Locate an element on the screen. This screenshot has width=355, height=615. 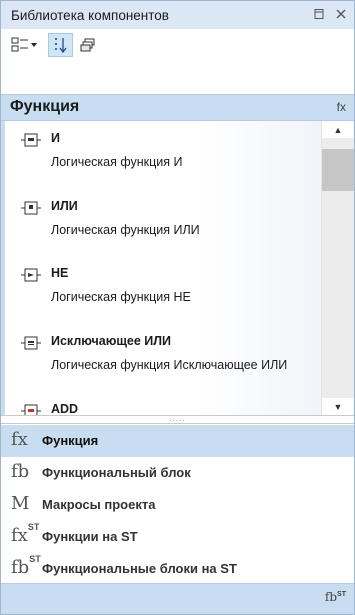
list-item: И Логическая функция И is located at coordinates (163, 159).